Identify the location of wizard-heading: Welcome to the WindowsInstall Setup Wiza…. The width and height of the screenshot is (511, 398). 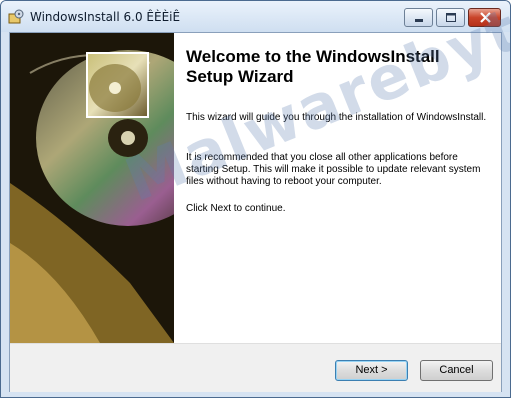
(313, 66).